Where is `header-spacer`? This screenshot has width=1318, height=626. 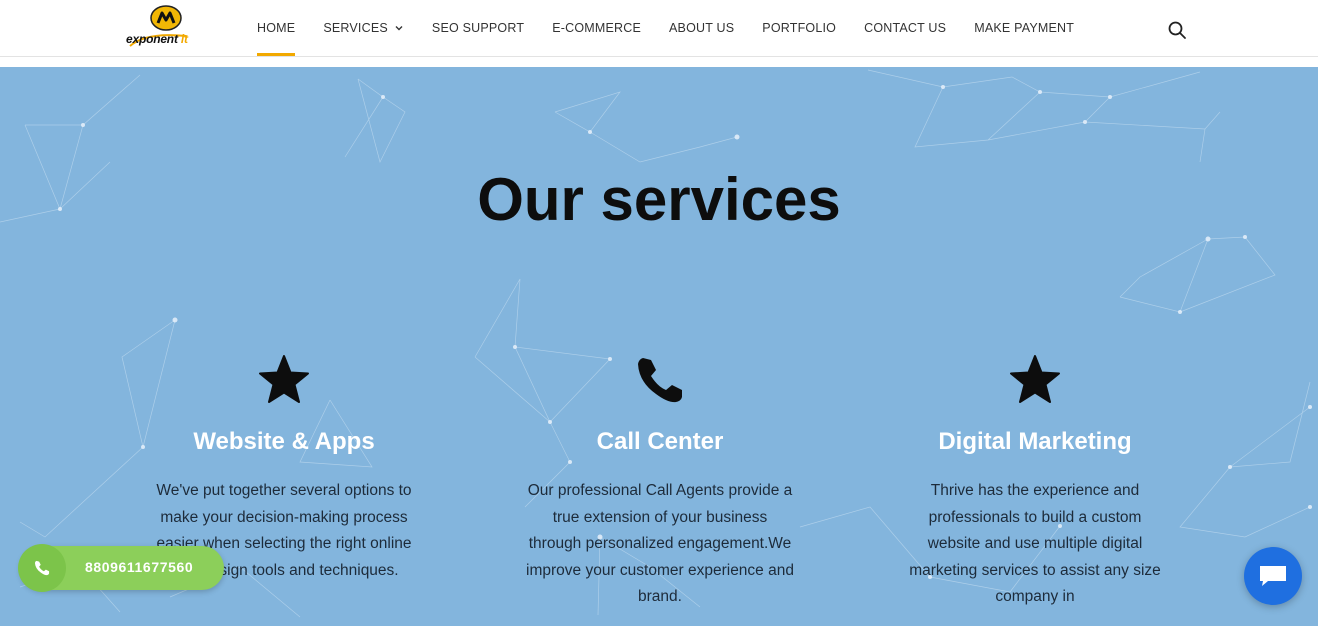
header-spacer is located at coordinates (659, 62).